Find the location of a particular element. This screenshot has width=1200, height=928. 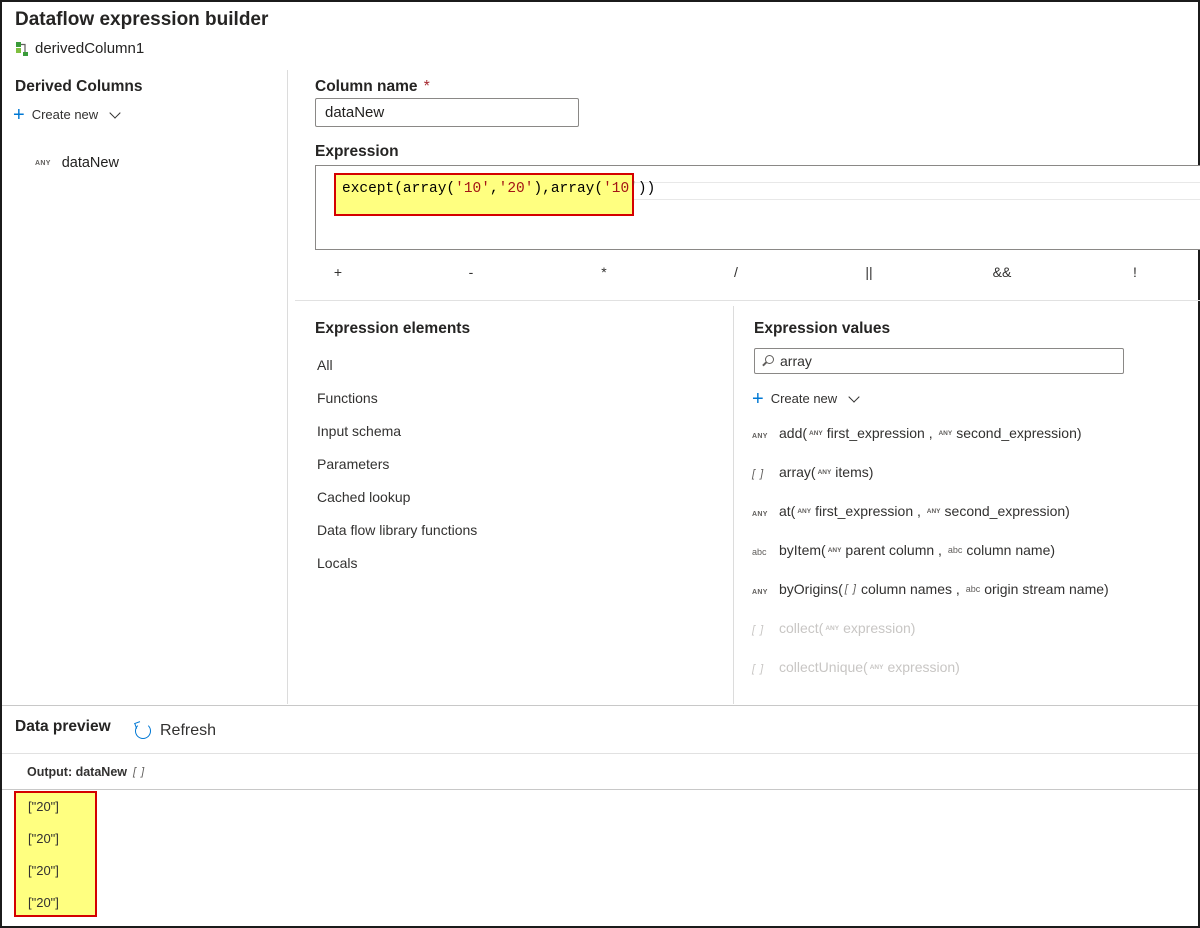

output-column-header: Output: dataNew [ ] is located at coordinates (86, 772).